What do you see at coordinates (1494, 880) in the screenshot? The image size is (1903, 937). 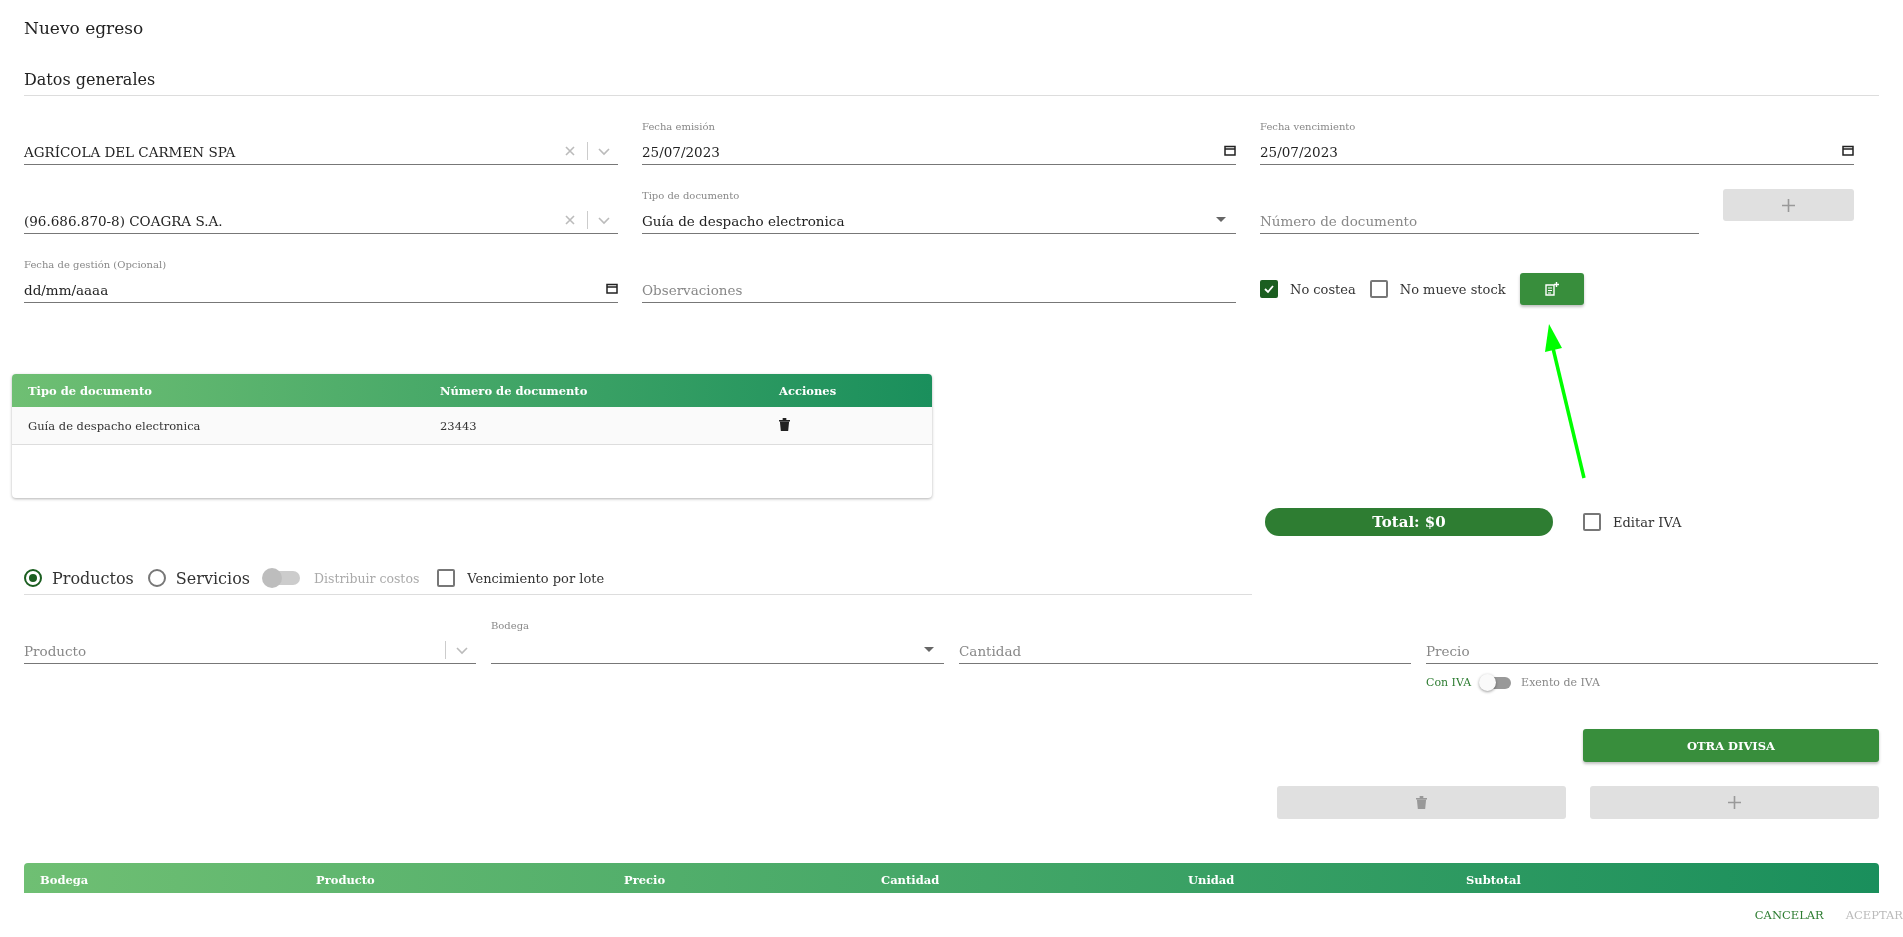 I see `column-header: Subtotal` at bounding box center [1494, 880].